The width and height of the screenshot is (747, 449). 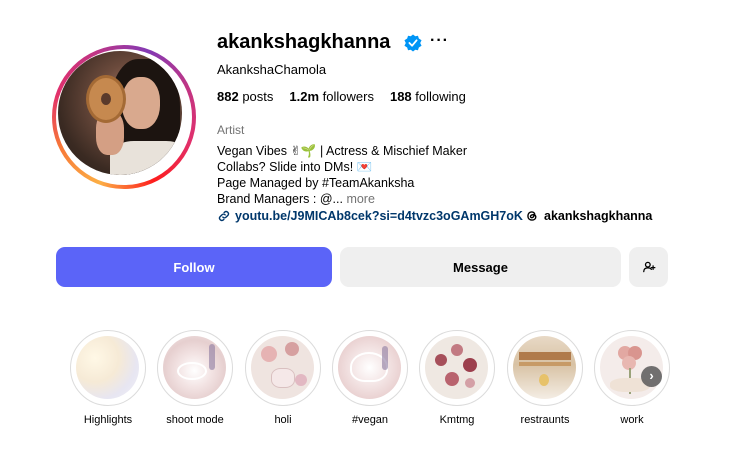 I want to click on more-options-icon: ···, so click(x=439, y=41).